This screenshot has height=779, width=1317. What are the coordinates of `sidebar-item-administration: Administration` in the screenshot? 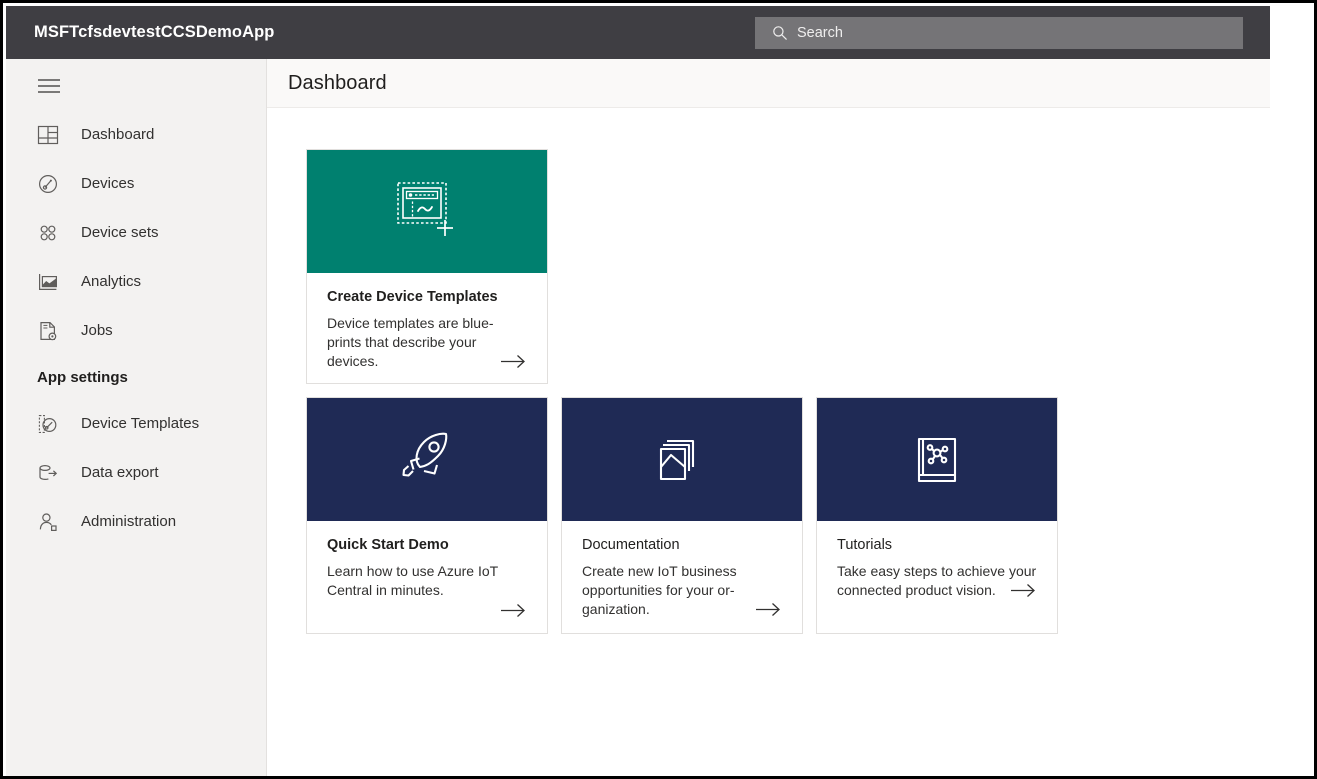 It's located at (136, 521).